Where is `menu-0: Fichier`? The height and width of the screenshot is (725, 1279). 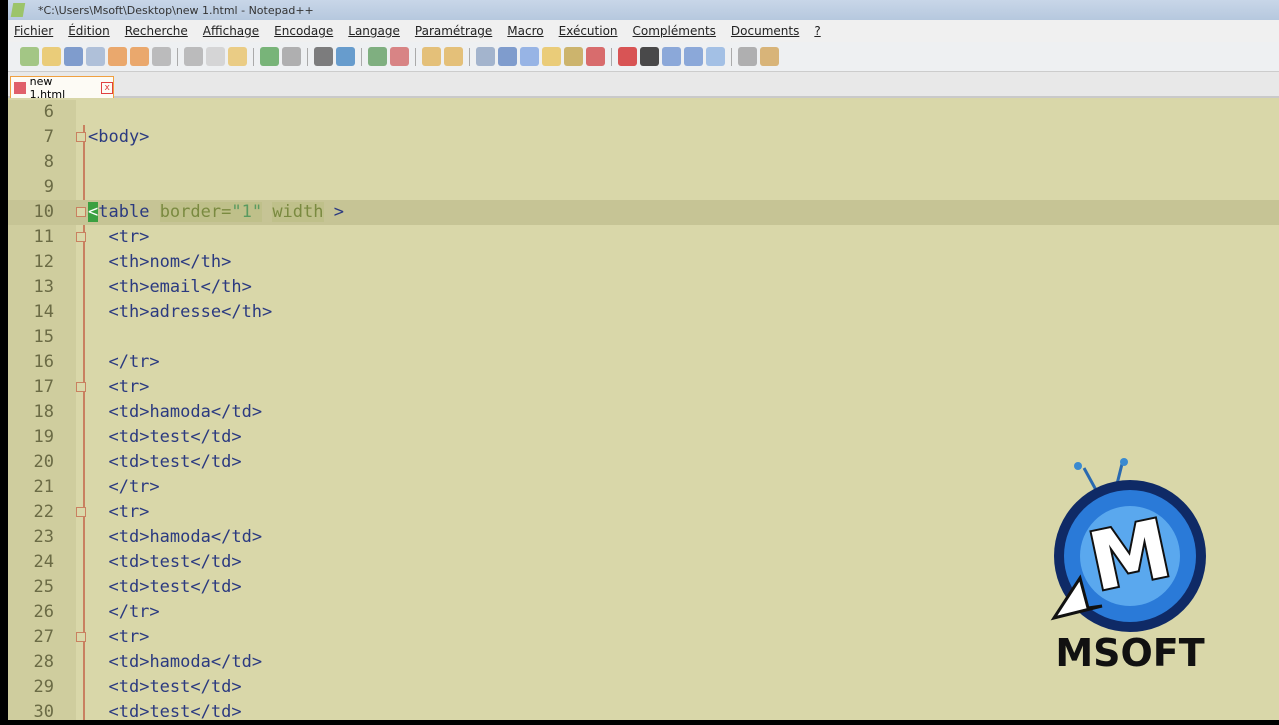
menu-0: Fichier is located at coordinates (33, 31).